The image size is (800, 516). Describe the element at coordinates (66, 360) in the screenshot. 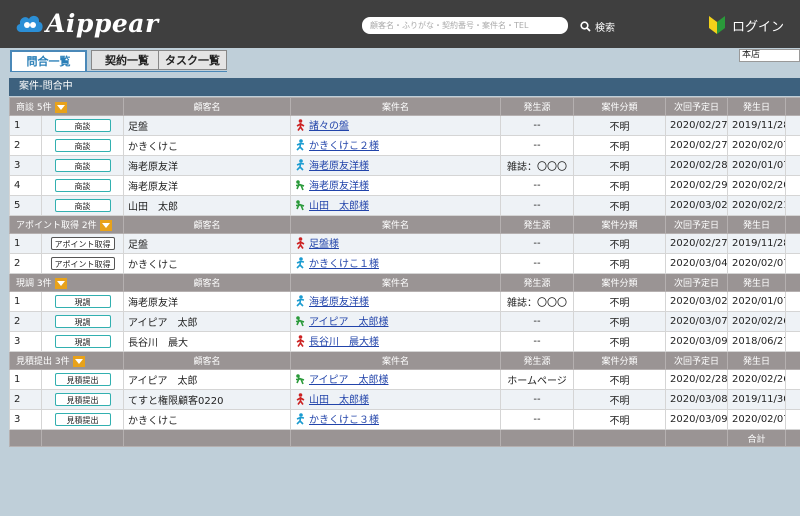

I see `group-label: 見積提出 3件` at that location.